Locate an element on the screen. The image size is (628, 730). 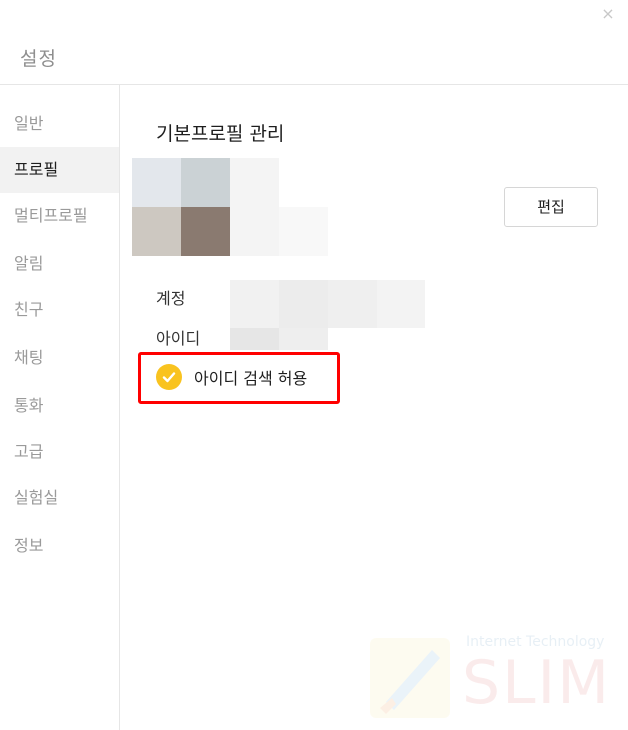
sidebar-item-multiprofile: 멀티프로필 is located at coordinates (59, 216).